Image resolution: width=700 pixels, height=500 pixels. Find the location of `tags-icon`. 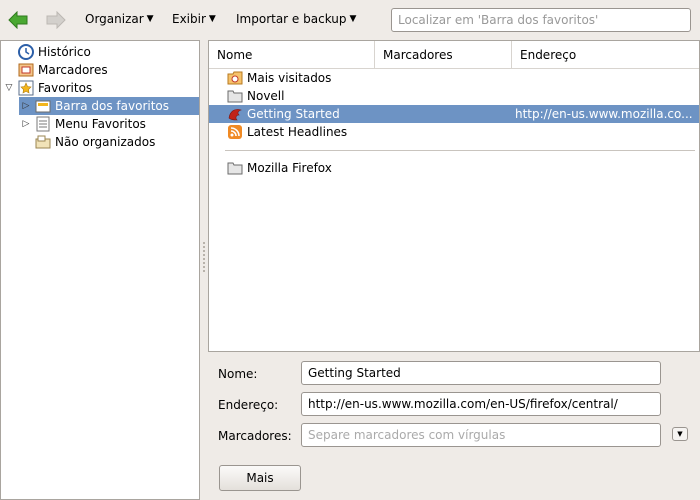

tags-icon is located at coordinates (26, 70).